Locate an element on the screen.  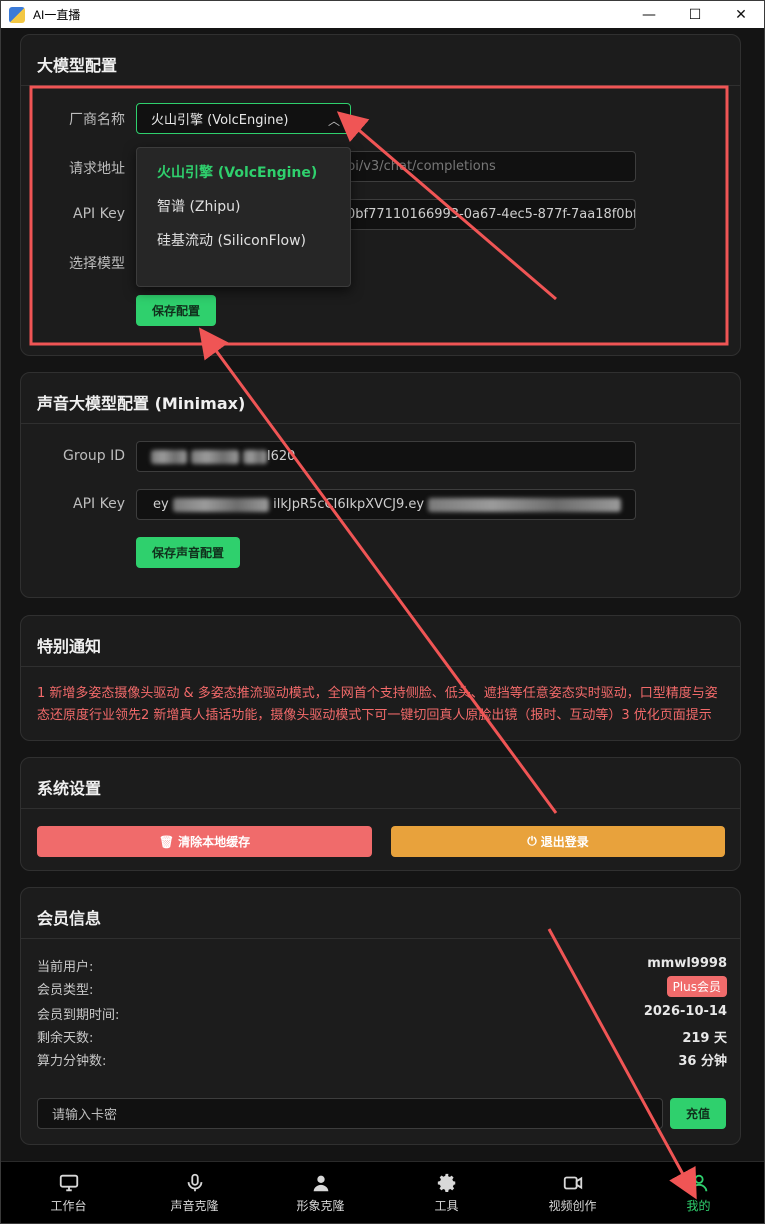
info-value: 2026-10-14 is located at coordinates (685, 1011).